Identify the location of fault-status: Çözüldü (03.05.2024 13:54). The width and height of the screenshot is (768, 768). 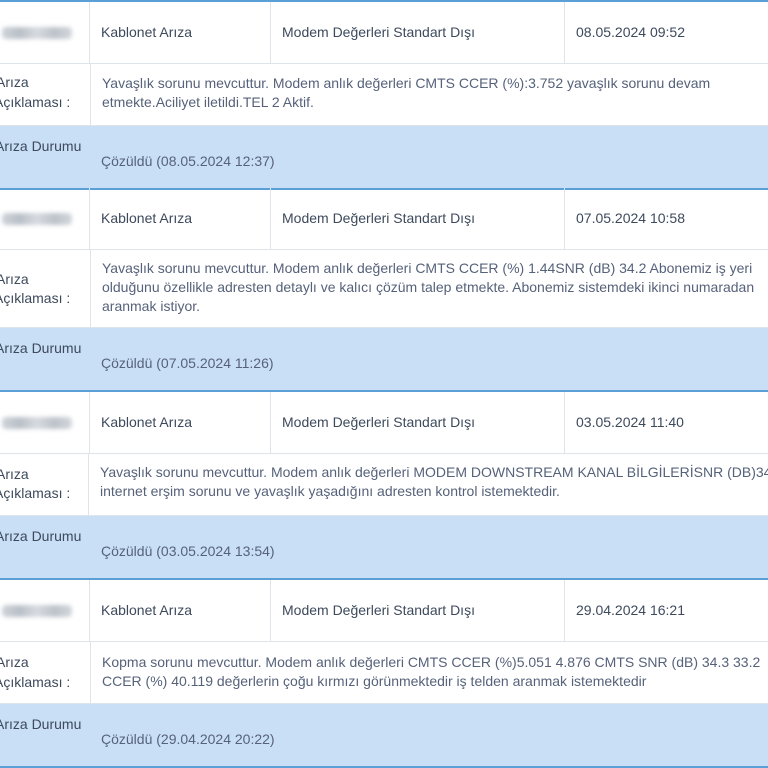
(188, 550).